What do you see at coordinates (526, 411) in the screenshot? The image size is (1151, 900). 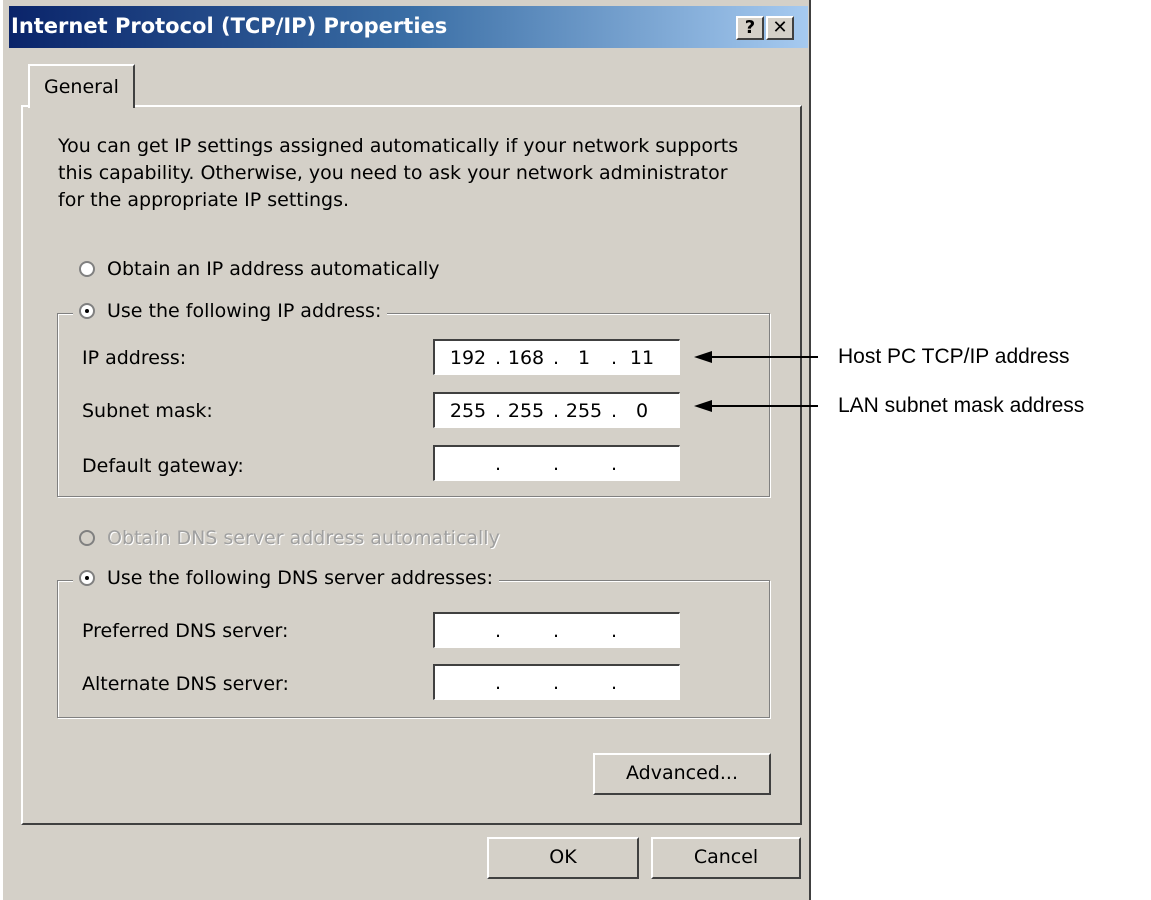 I see `subnet-octet-2: 255` at bounding box center [526, 411].